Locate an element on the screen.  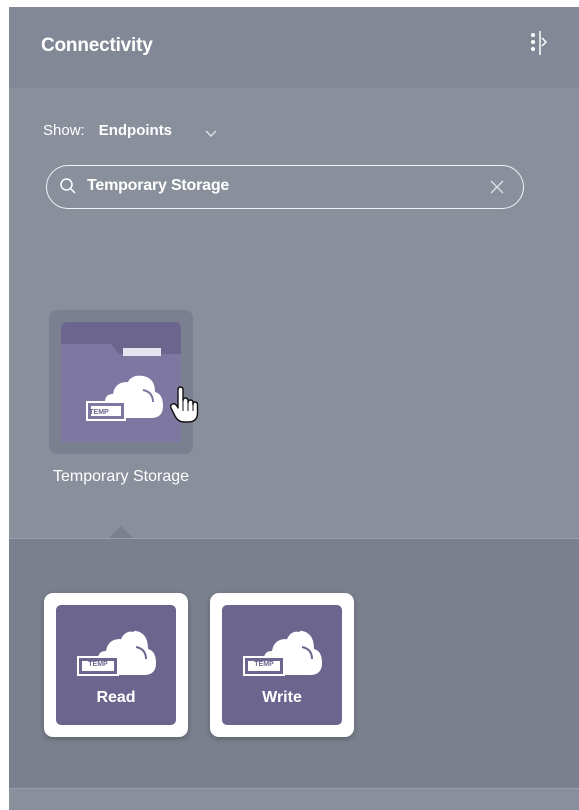
chevron-down-icon is located at coordinates (211, 131).